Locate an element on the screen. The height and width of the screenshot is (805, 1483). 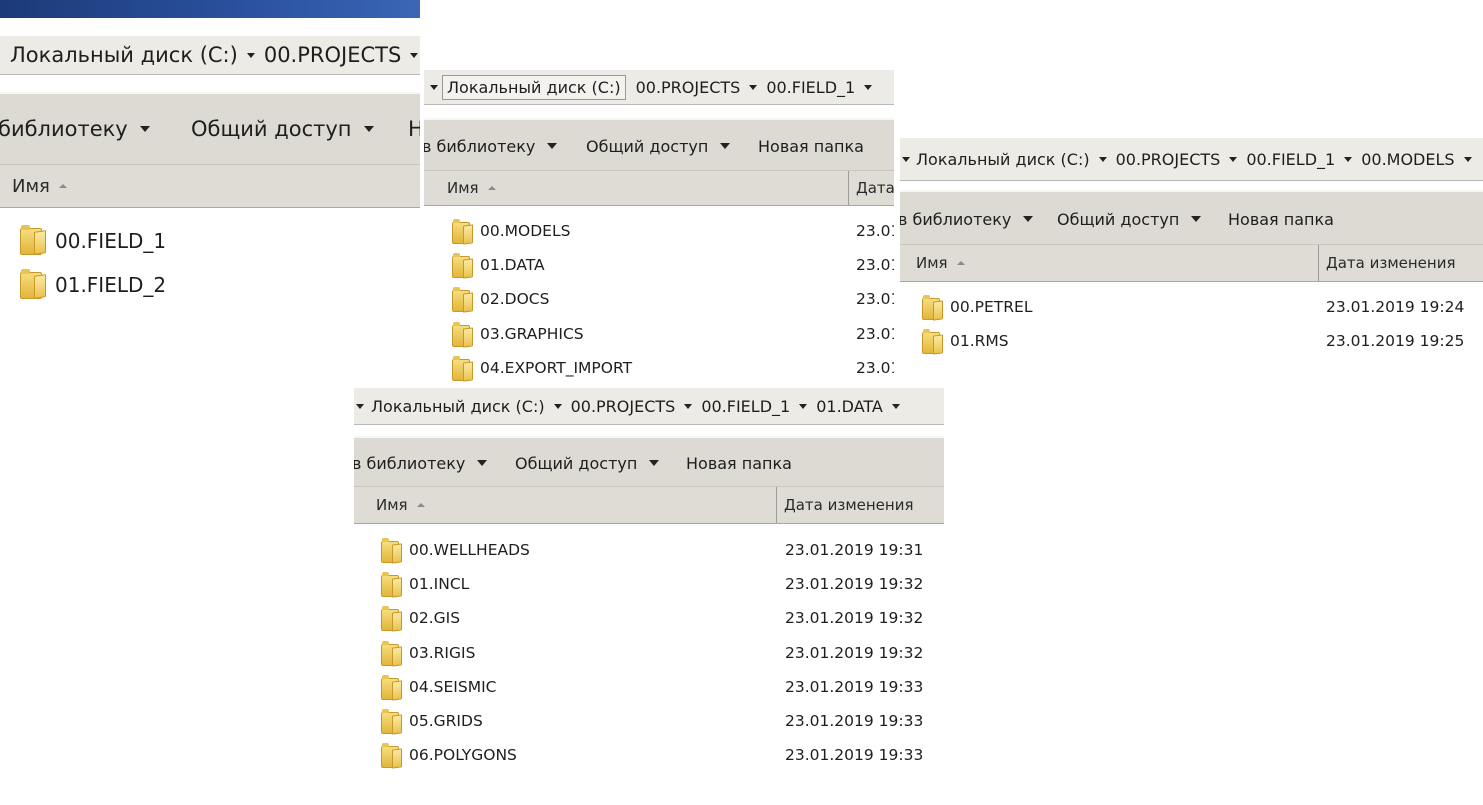
item-name: 06.POLYGONS is located at coordinates (463, 755).